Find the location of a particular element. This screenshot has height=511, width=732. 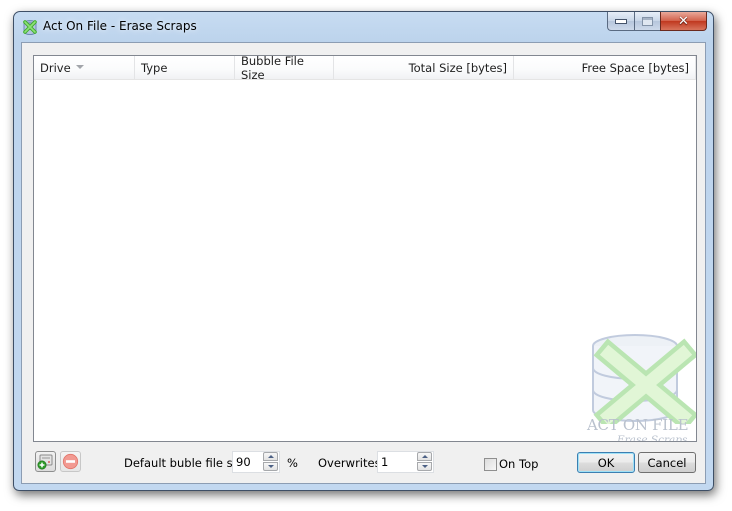

bubble-size-decrement is located at coordinates (270, 466).